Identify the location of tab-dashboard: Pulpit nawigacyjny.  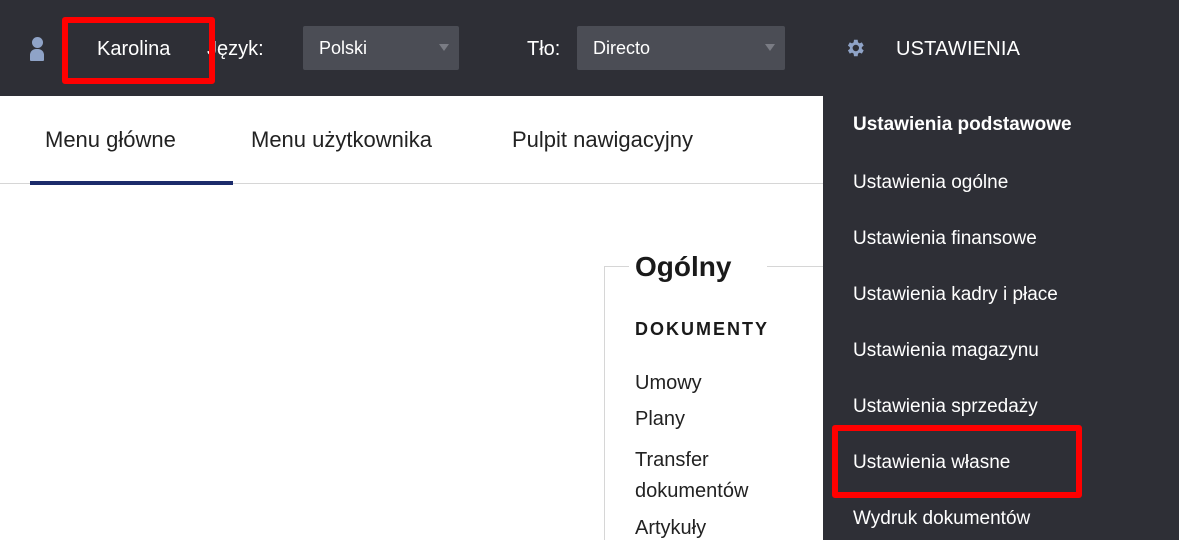
(602, 140).